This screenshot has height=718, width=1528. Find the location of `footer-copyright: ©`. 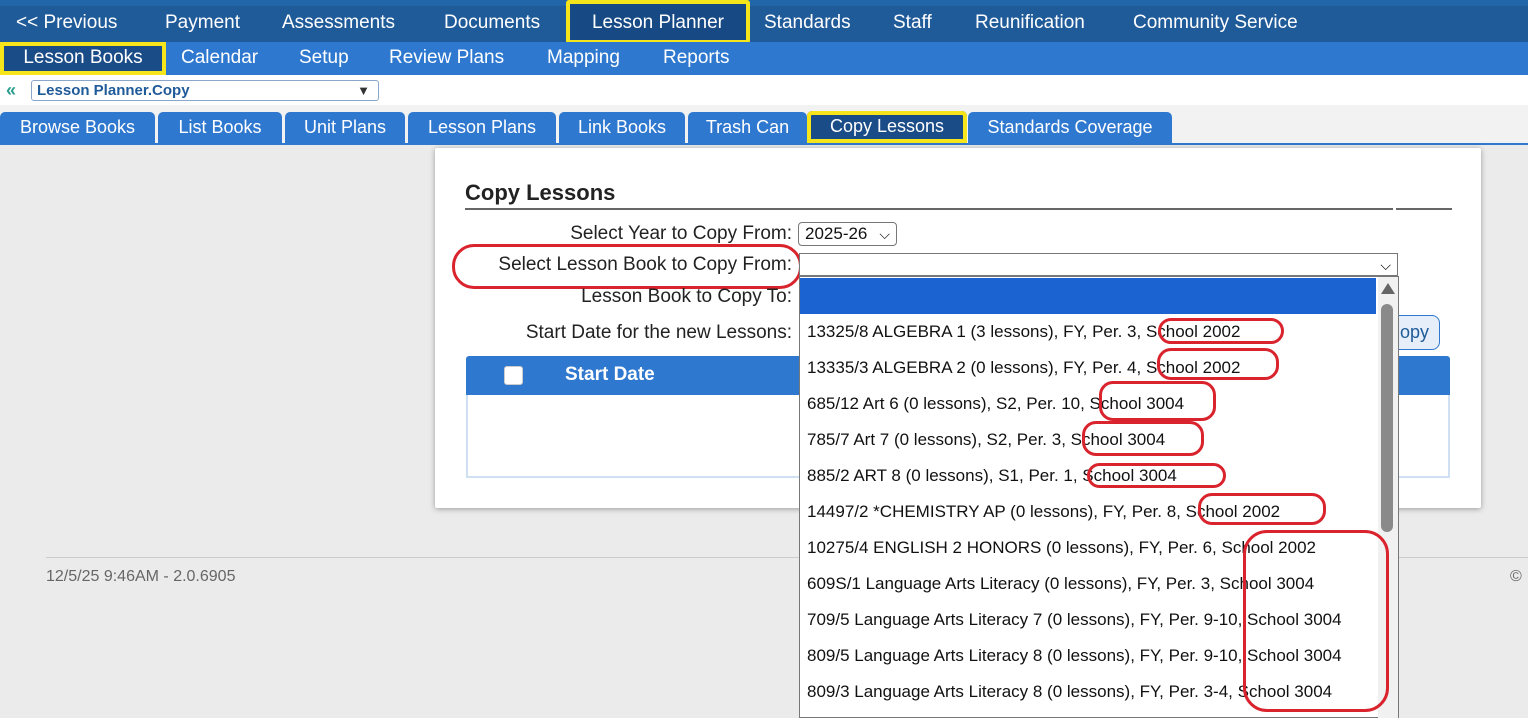

footer-copyright: © is located at coordinates (1516, 576).